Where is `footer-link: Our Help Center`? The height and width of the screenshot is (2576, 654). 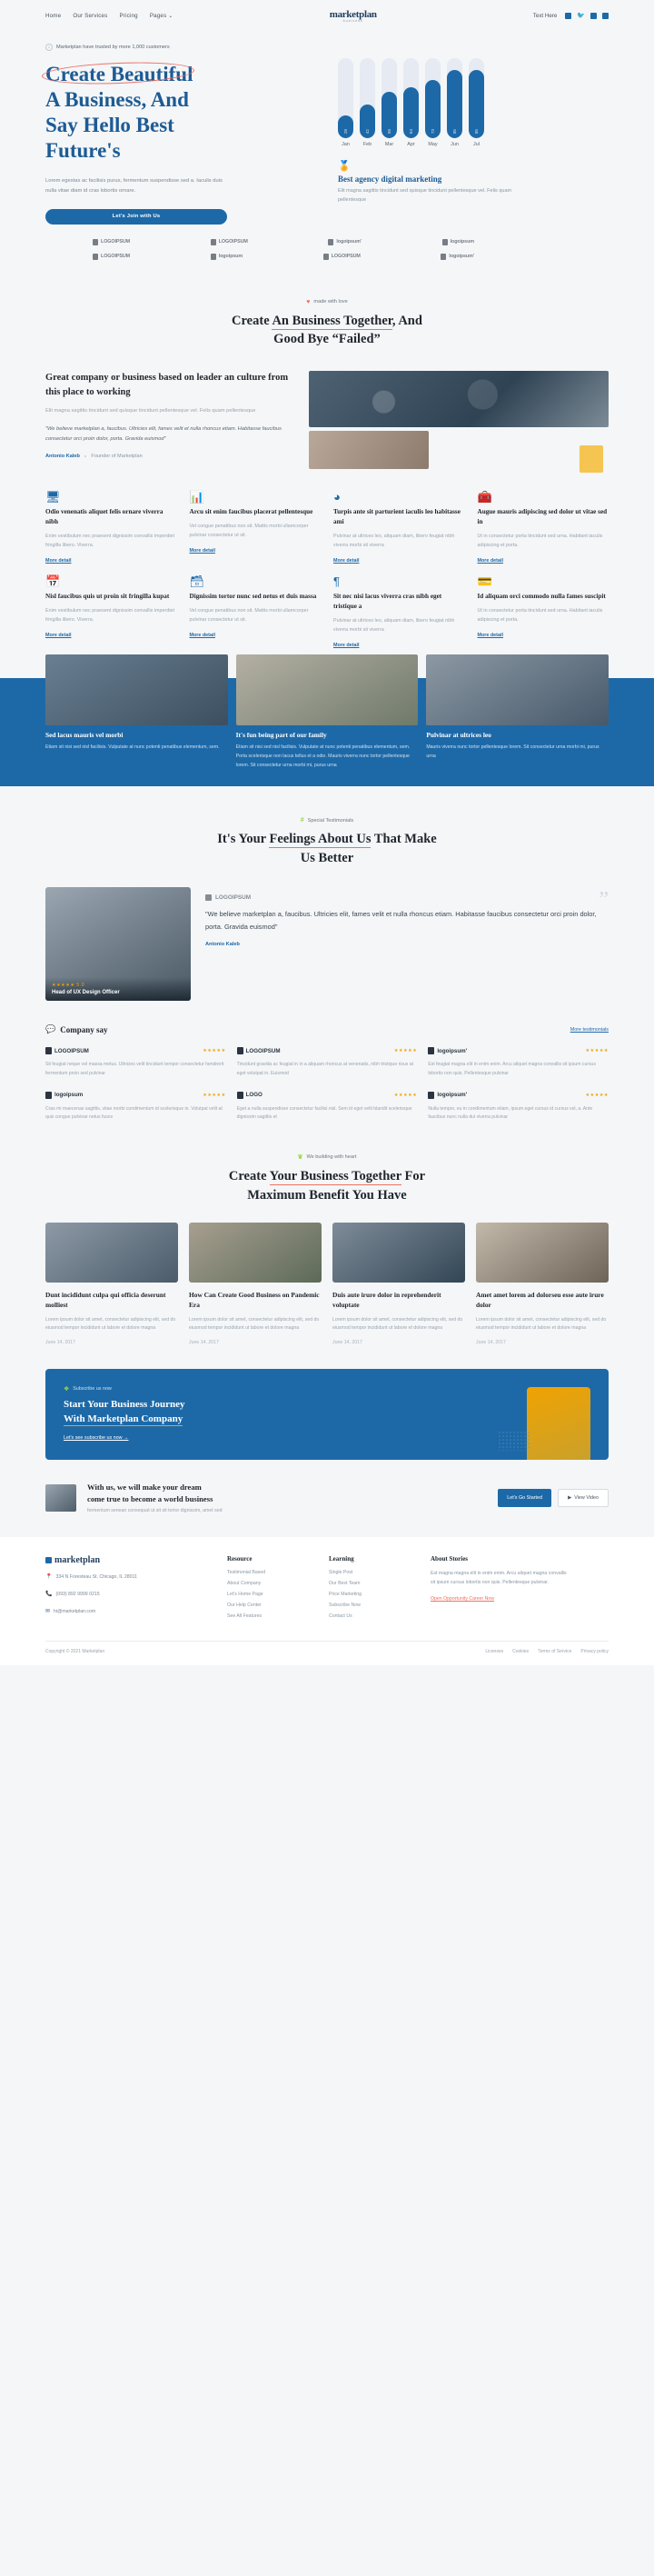 footer-link: Our Help Center is located at coordinates (269, 1605).